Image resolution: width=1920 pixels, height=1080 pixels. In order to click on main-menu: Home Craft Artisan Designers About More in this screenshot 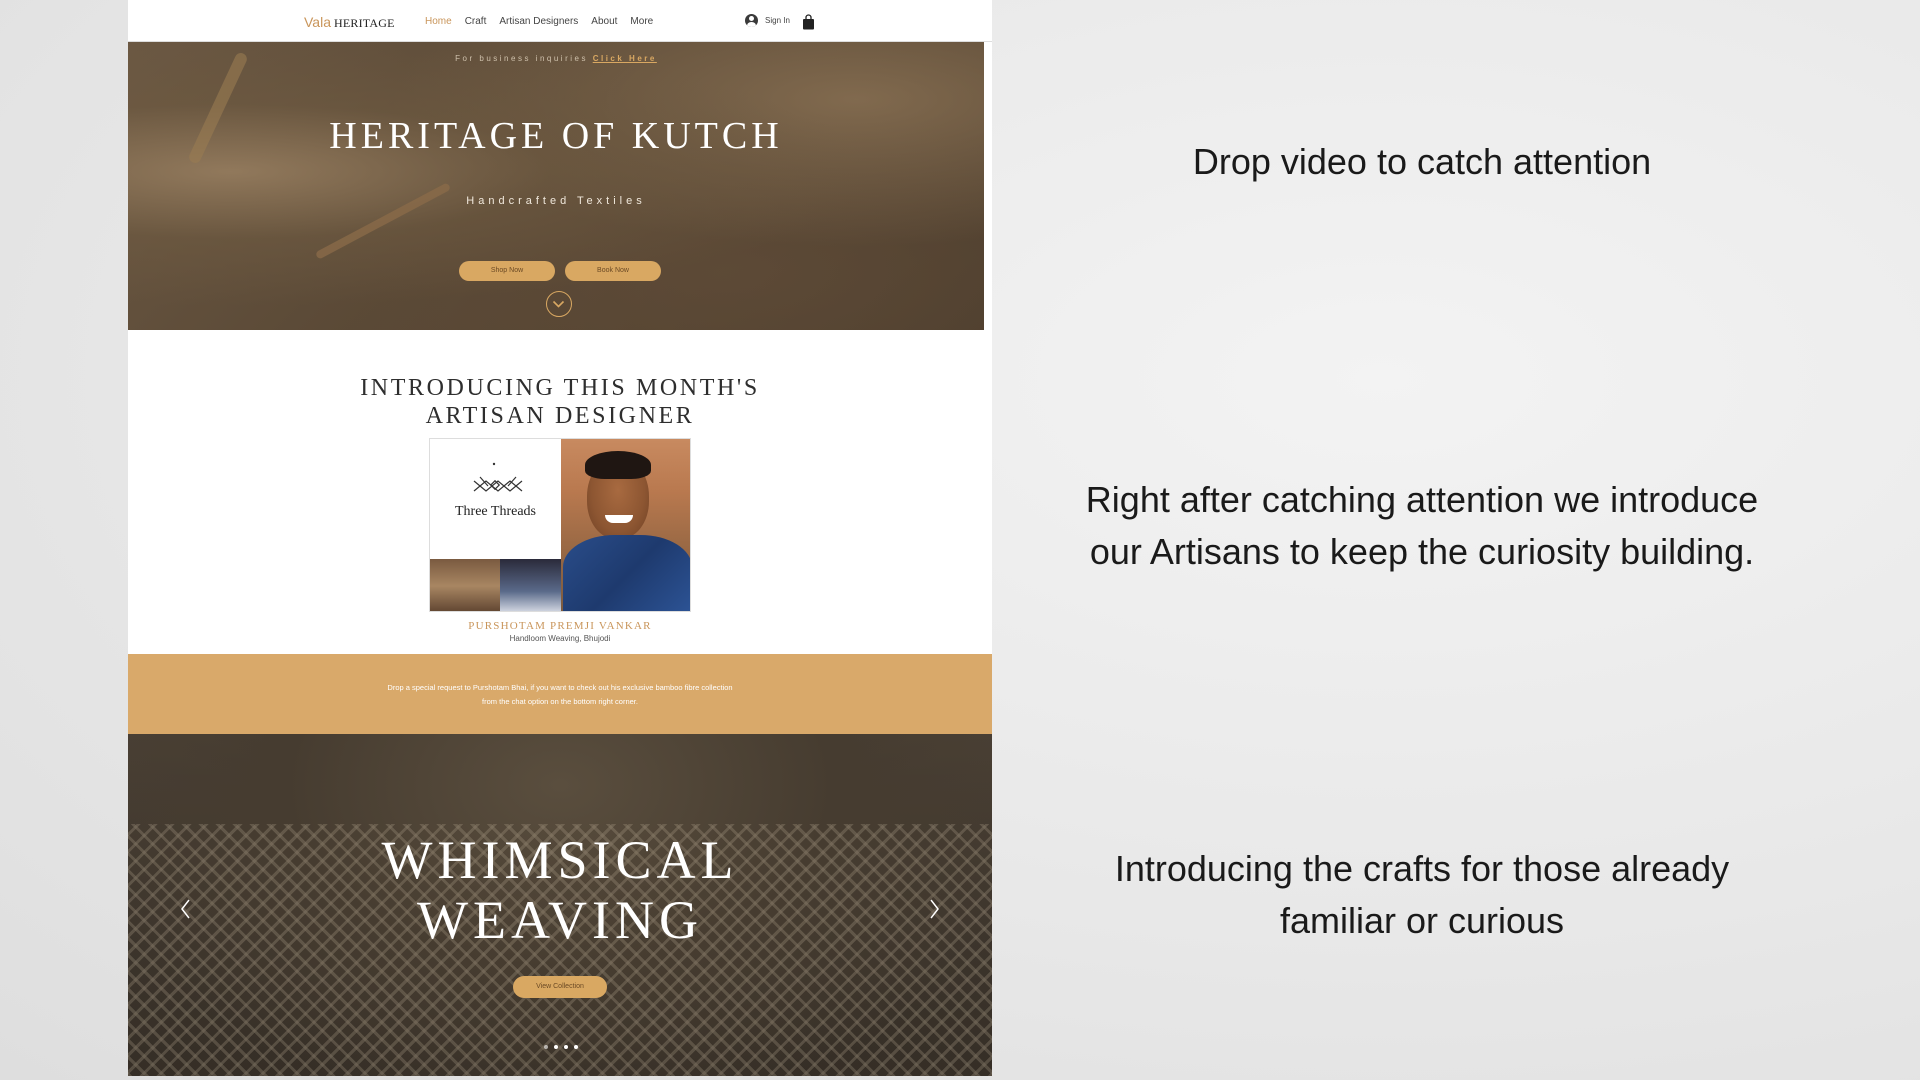, I will do `click(545, 21)`.